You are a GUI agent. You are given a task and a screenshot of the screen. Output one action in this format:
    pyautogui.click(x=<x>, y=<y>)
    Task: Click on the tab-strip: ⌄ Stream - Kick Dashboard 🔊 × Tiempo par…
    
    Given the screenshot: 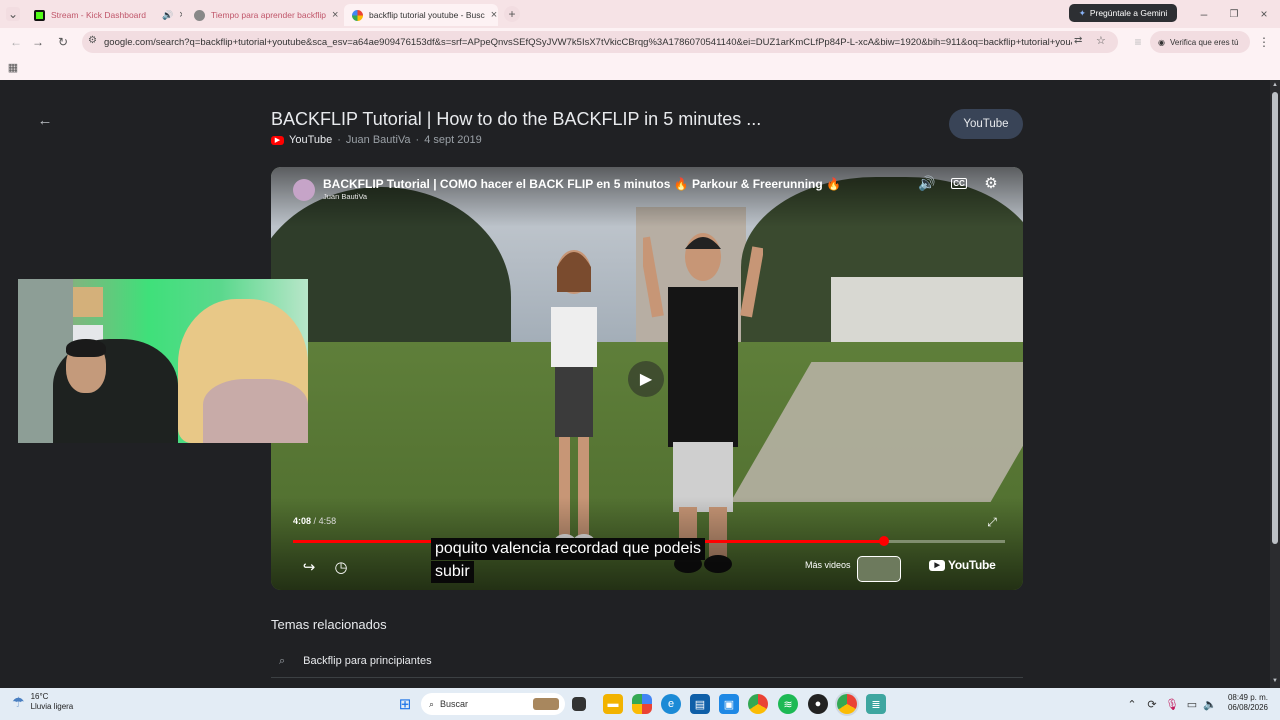 What is the action you would take?
    pyautogui.click(x=640, y=14)
    